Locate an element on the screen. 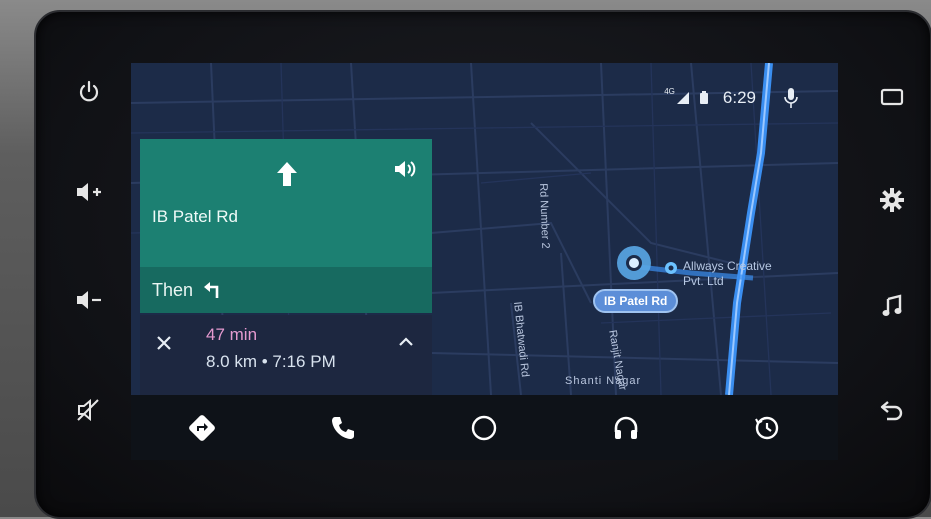  close-icon is located at coordinates (164, 343).